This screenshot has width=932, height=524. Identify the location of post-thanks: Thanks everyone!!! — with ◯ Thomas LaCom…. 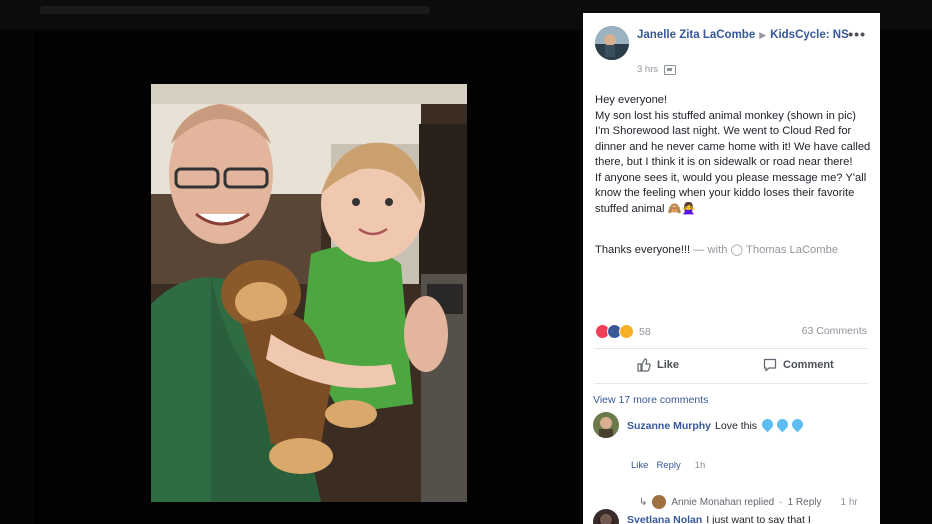
(716, 249).